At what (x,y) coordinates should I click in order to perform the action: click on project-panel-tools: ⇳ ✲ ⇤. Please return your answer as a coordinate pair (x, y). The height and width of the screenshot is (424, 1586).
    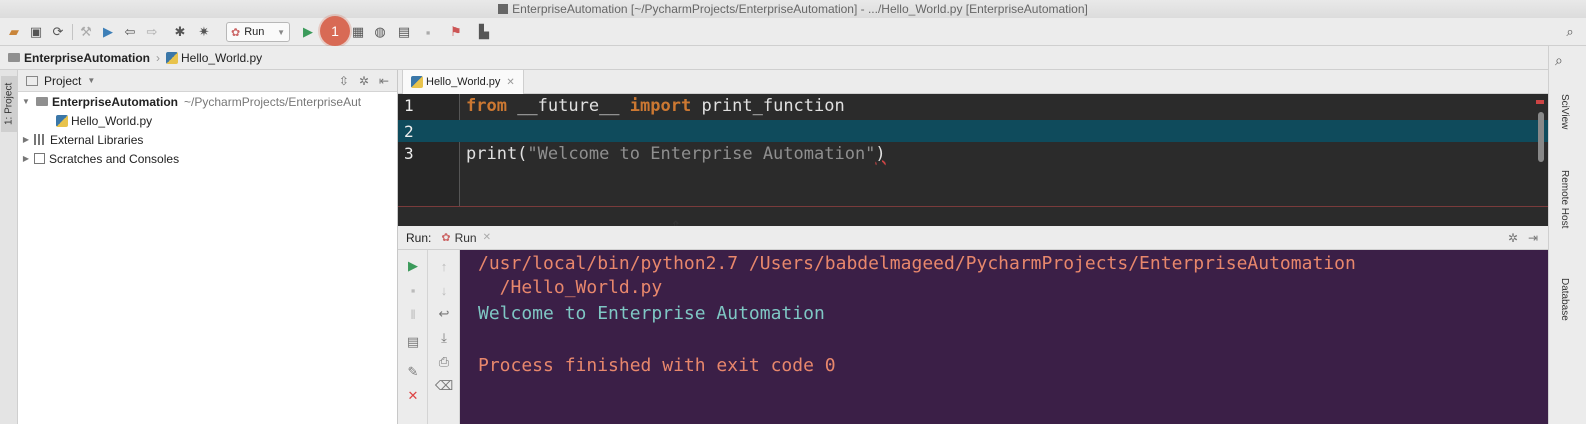
    Looking at the image, I should click on (364, 81).